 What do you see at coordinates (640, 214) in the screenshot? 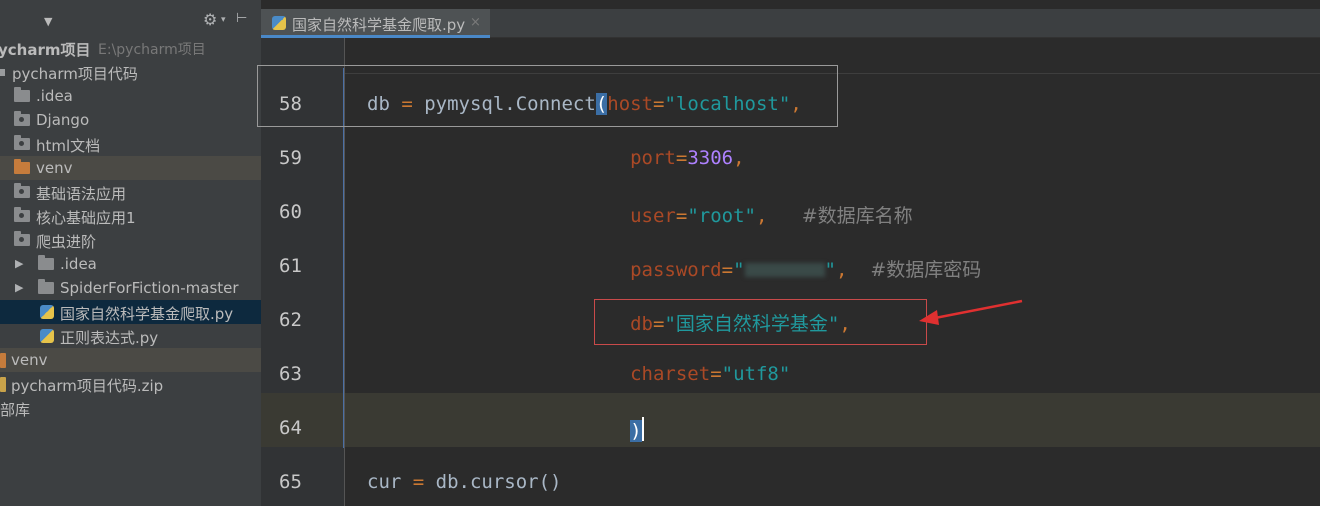
I see `code-line-60: user="root", #数据库名称` at bounding box center [640, 214].